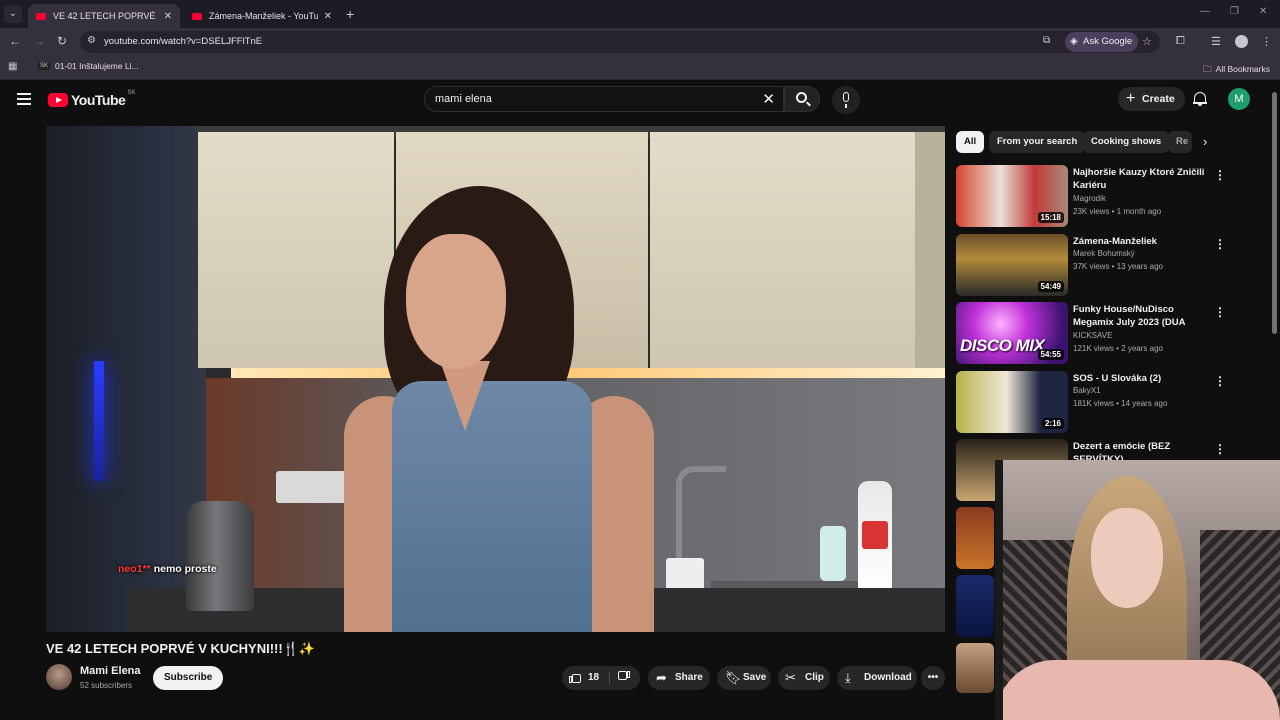 The height and width of the screenshot is (720, 1280). What do you see at coordinates (1052, 423) in the screenshot?
I see `duration-badge: 2:16` at bounding box center [1052, 423].